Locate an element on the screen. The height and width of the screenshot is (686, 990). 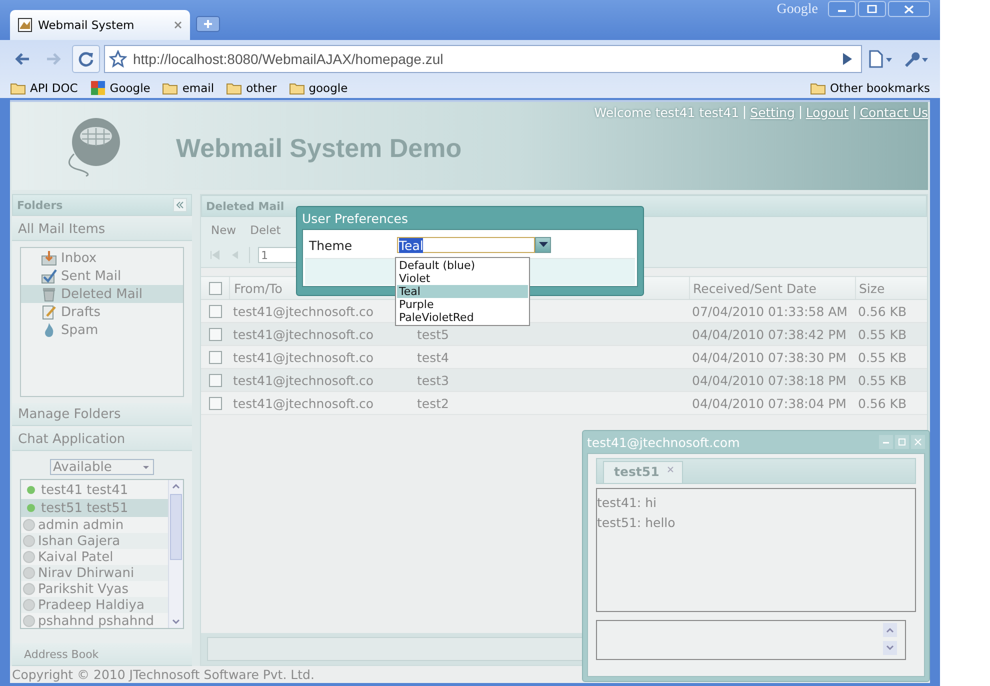
bookmark: google is located at coordinates (318, 88).